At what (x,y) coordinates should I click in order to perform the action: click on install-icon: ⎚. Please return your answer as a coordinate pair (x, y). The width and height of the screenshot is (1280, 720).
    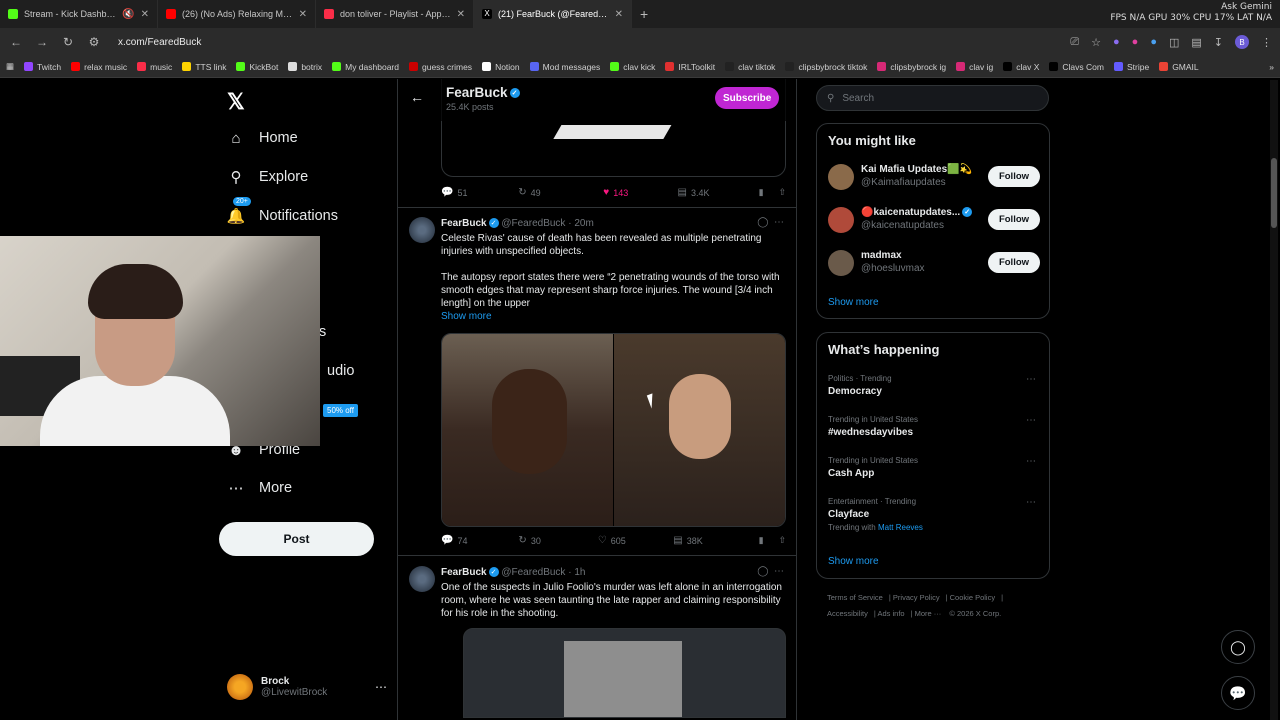
    Looking at the image, I should click on (1074, 42).